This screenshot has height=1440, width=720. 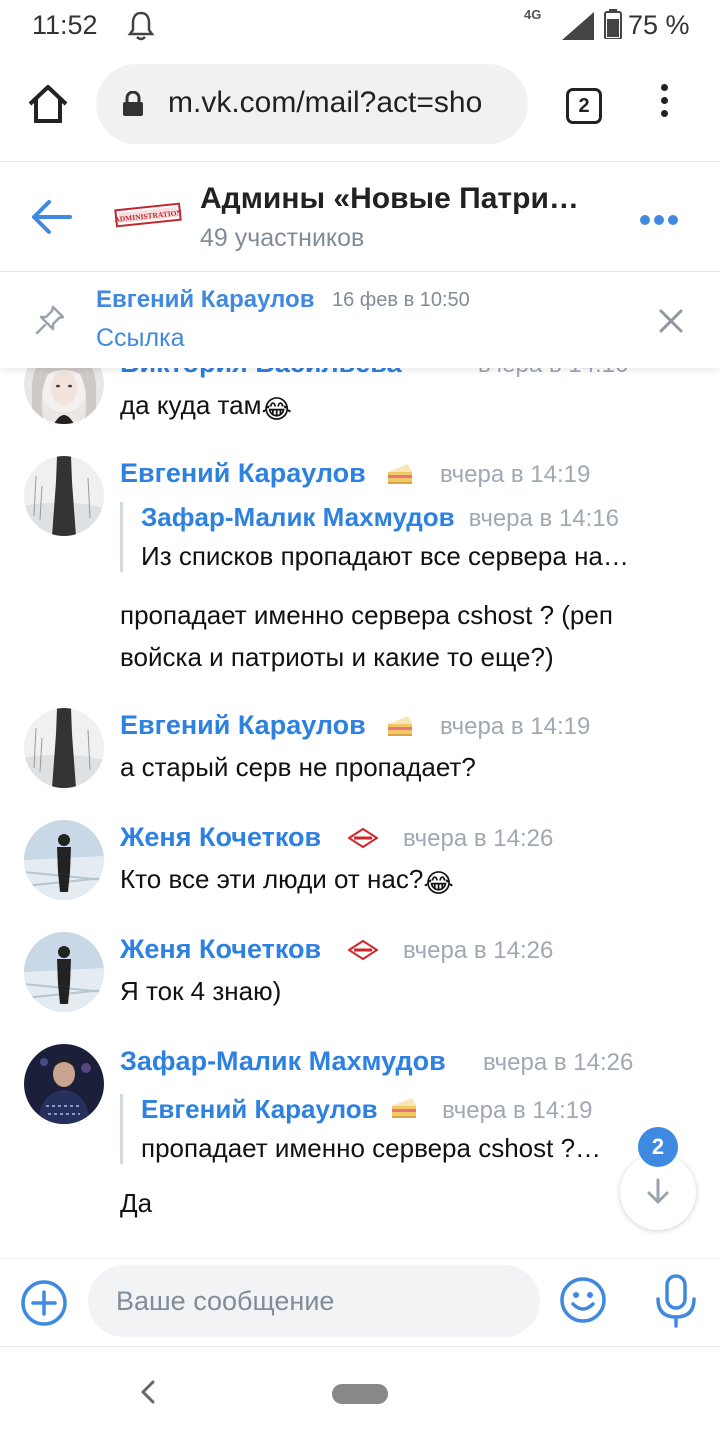 What do you see at coordinates (659, 25) in the screenshot?
I see `battery-percent: 75 %` at bounding box center [659, 25].